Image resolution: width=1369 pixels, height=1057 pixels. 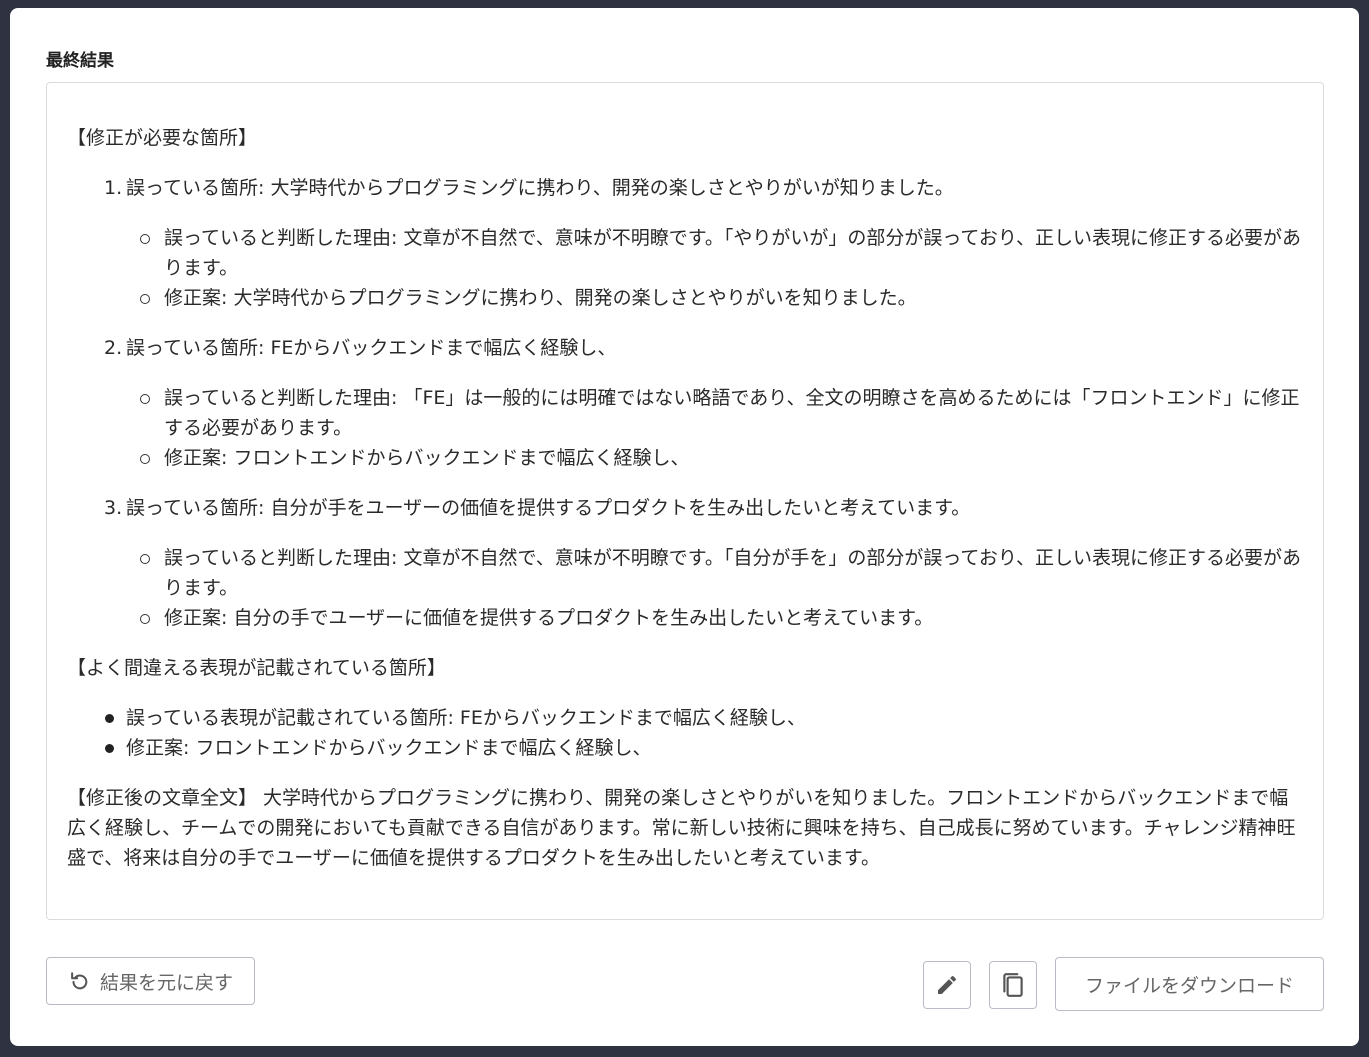 What do you see at coordinates (704, 718) in the screenshot?
I see `list-item: 誤っている表現が記載されている箇所: FEからバックエンドまで幅広く経験し、` at bounding box center [704, 718].